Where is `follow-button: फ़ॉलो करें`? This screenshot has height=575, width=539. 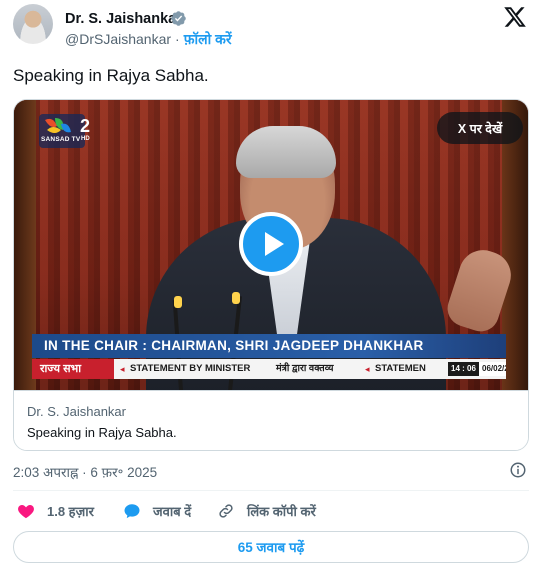 follow-button: फ़ॉलो करें is located at coordinates (208, 39).